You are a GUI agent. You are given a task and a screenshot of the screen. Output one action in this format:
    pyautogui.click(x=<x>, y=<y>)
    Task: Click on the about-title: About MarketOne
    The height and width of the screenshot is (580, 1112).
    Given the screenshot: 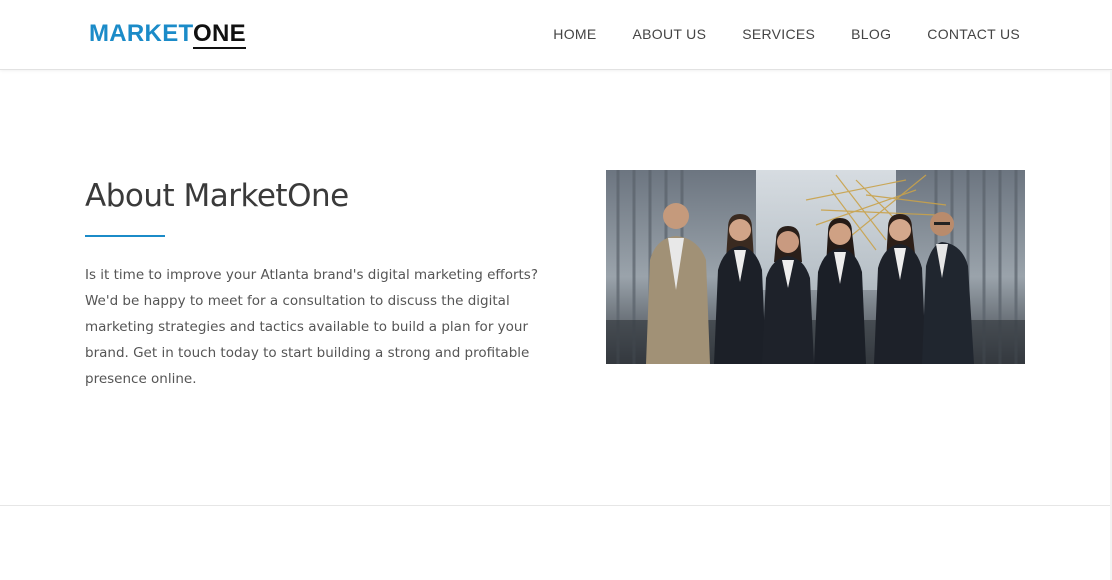 What is the action you would take?
    pyautogui.click(x=217, y=196)
    